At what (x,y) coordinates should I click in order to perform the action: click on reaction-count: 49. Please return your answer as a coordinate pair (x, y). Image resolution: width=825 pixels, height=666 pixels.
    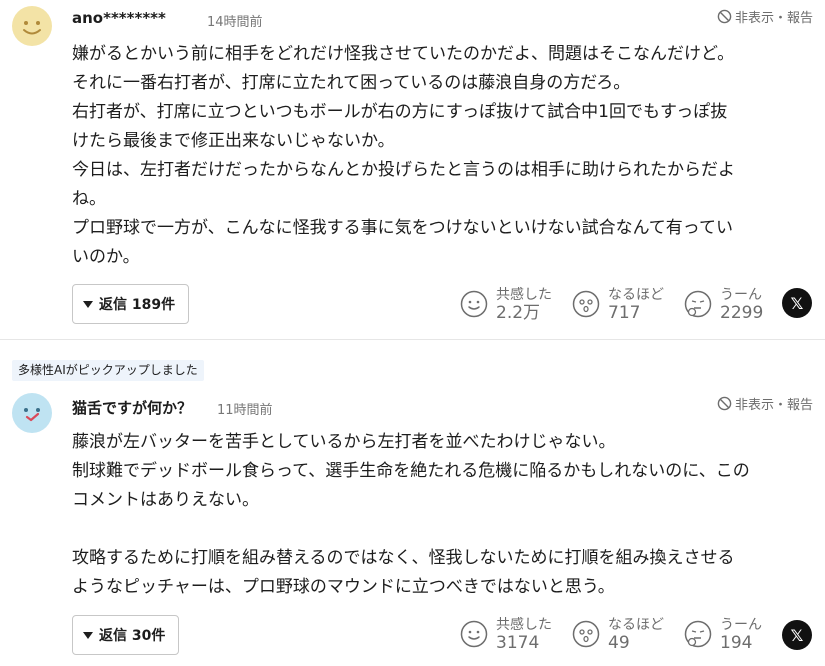
    Looking at the image, I should click on (619, 643).